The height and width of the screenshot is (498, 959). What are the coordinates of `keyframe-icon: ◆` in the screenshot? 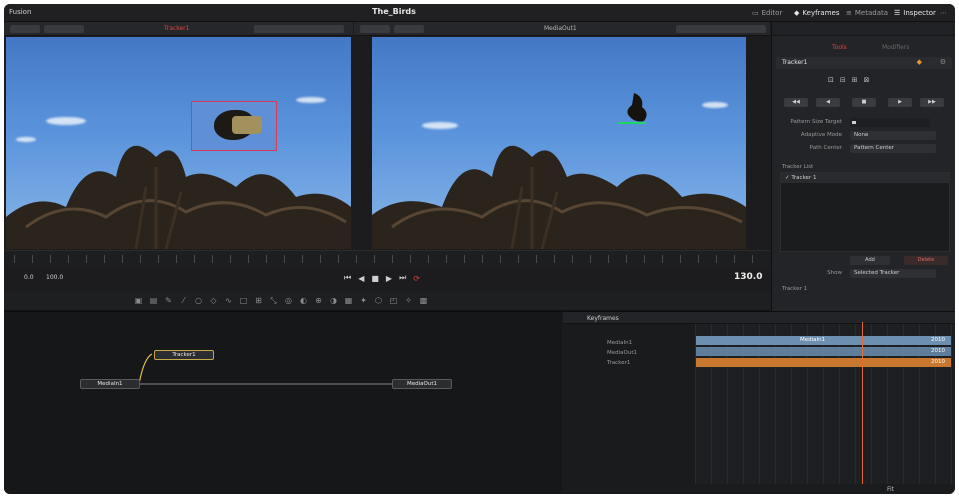 It's located at (919, 62).